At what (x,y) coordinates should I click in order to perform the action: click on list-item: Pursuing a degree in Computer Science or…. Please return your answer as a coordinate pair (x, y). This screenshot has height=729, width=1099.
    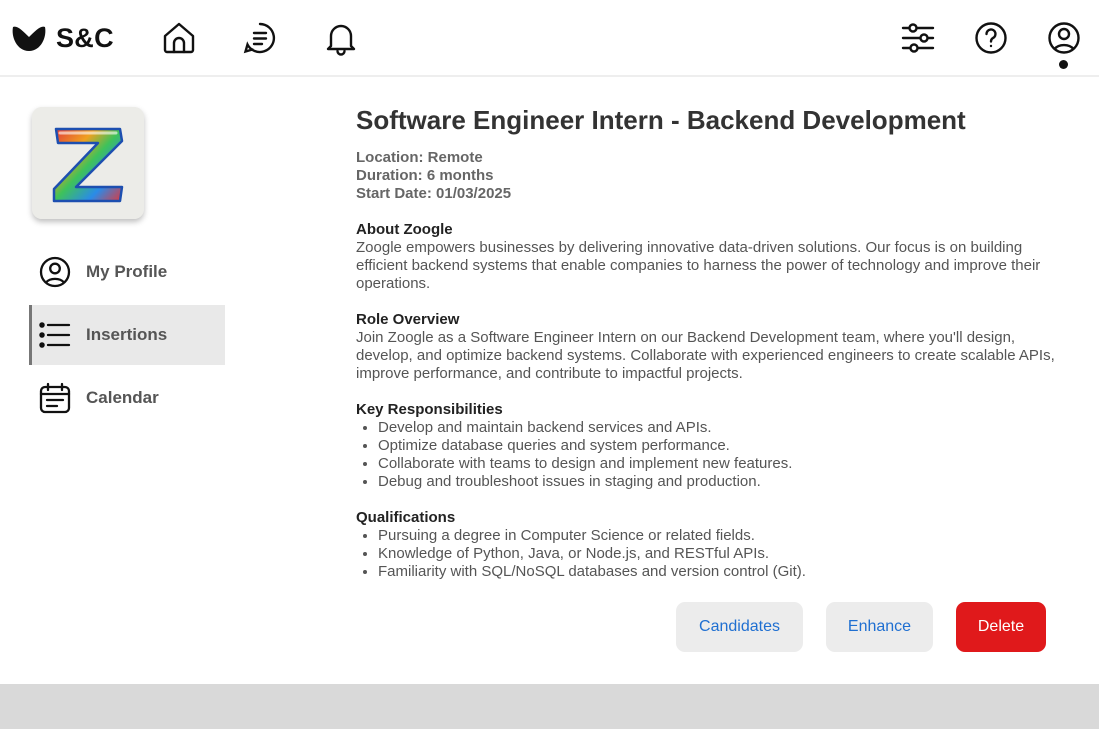
    Looking at the image, I should click on (717, 536).